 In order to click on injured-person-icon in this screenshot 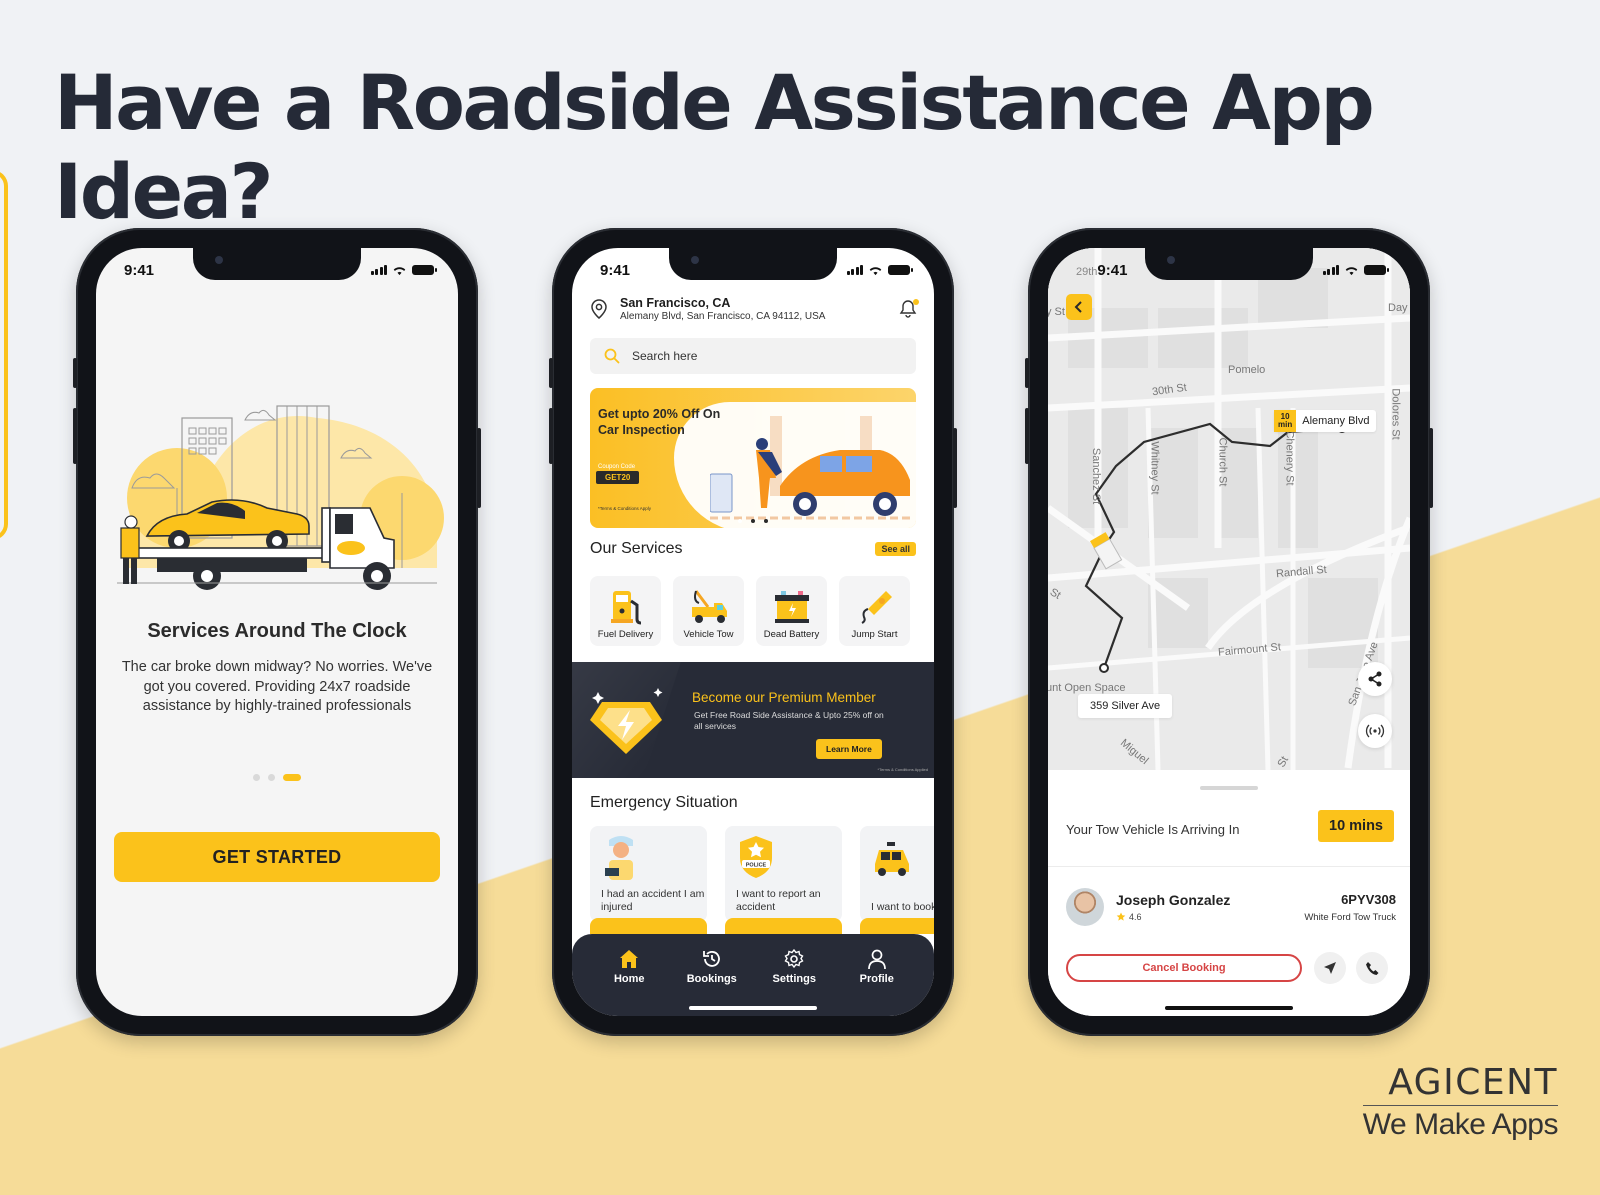, I will do `click(619, 858)`.